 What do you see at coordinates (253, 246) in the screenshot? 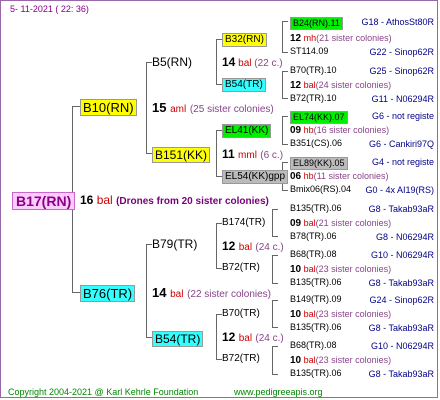
I see `gen2-mating-info-3: 12 bal (24 c.)` at bounding box center [253, 246].